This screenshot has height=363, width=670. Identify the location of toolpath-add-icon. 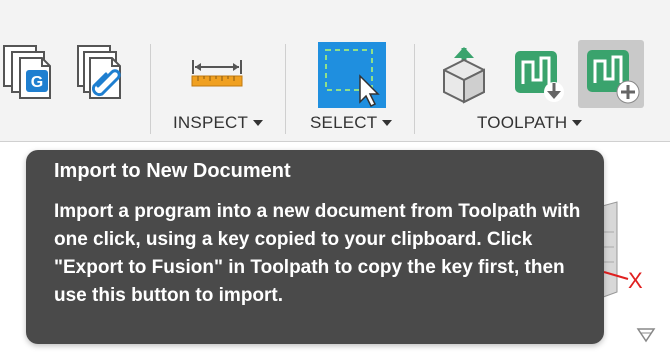
(613, 77).